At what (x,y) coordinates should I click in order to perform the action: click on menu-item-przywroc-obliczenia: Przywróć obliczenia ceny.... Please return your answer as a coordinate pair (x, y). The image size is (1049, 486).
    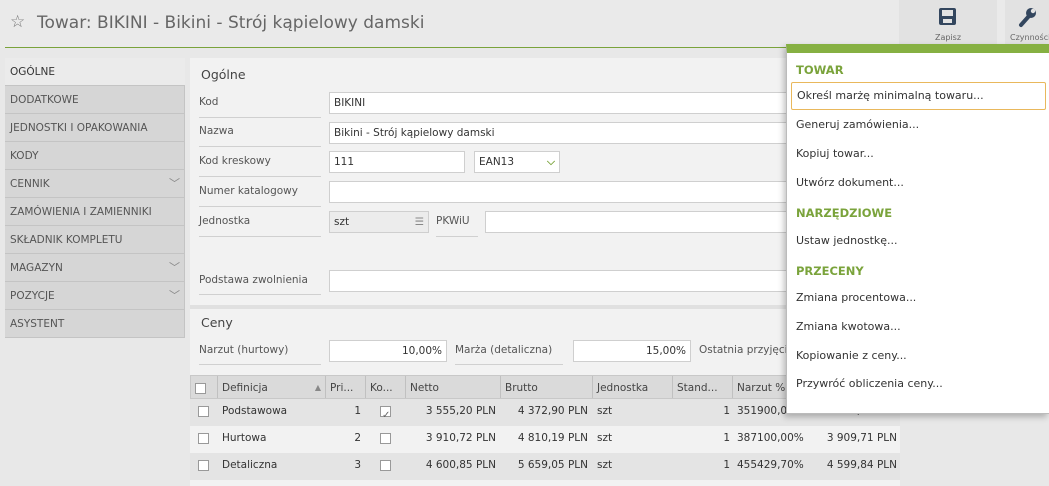
    Looking at the image, I should click on (869, 383).